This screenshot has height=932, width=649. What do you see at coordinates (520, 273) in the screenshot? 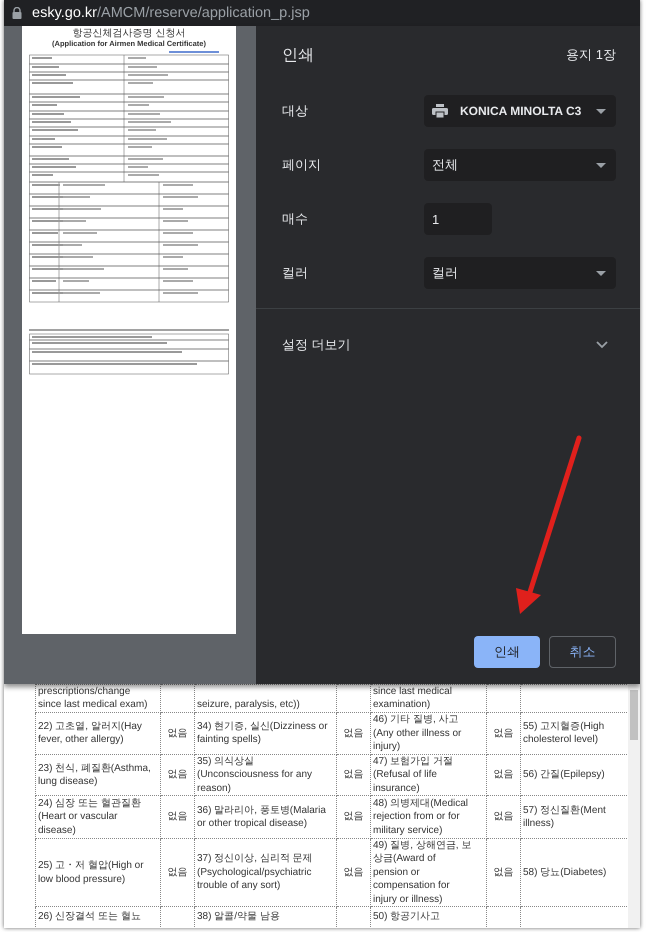
I see `dropdown: 컬러` at bounding box center [520, 273].